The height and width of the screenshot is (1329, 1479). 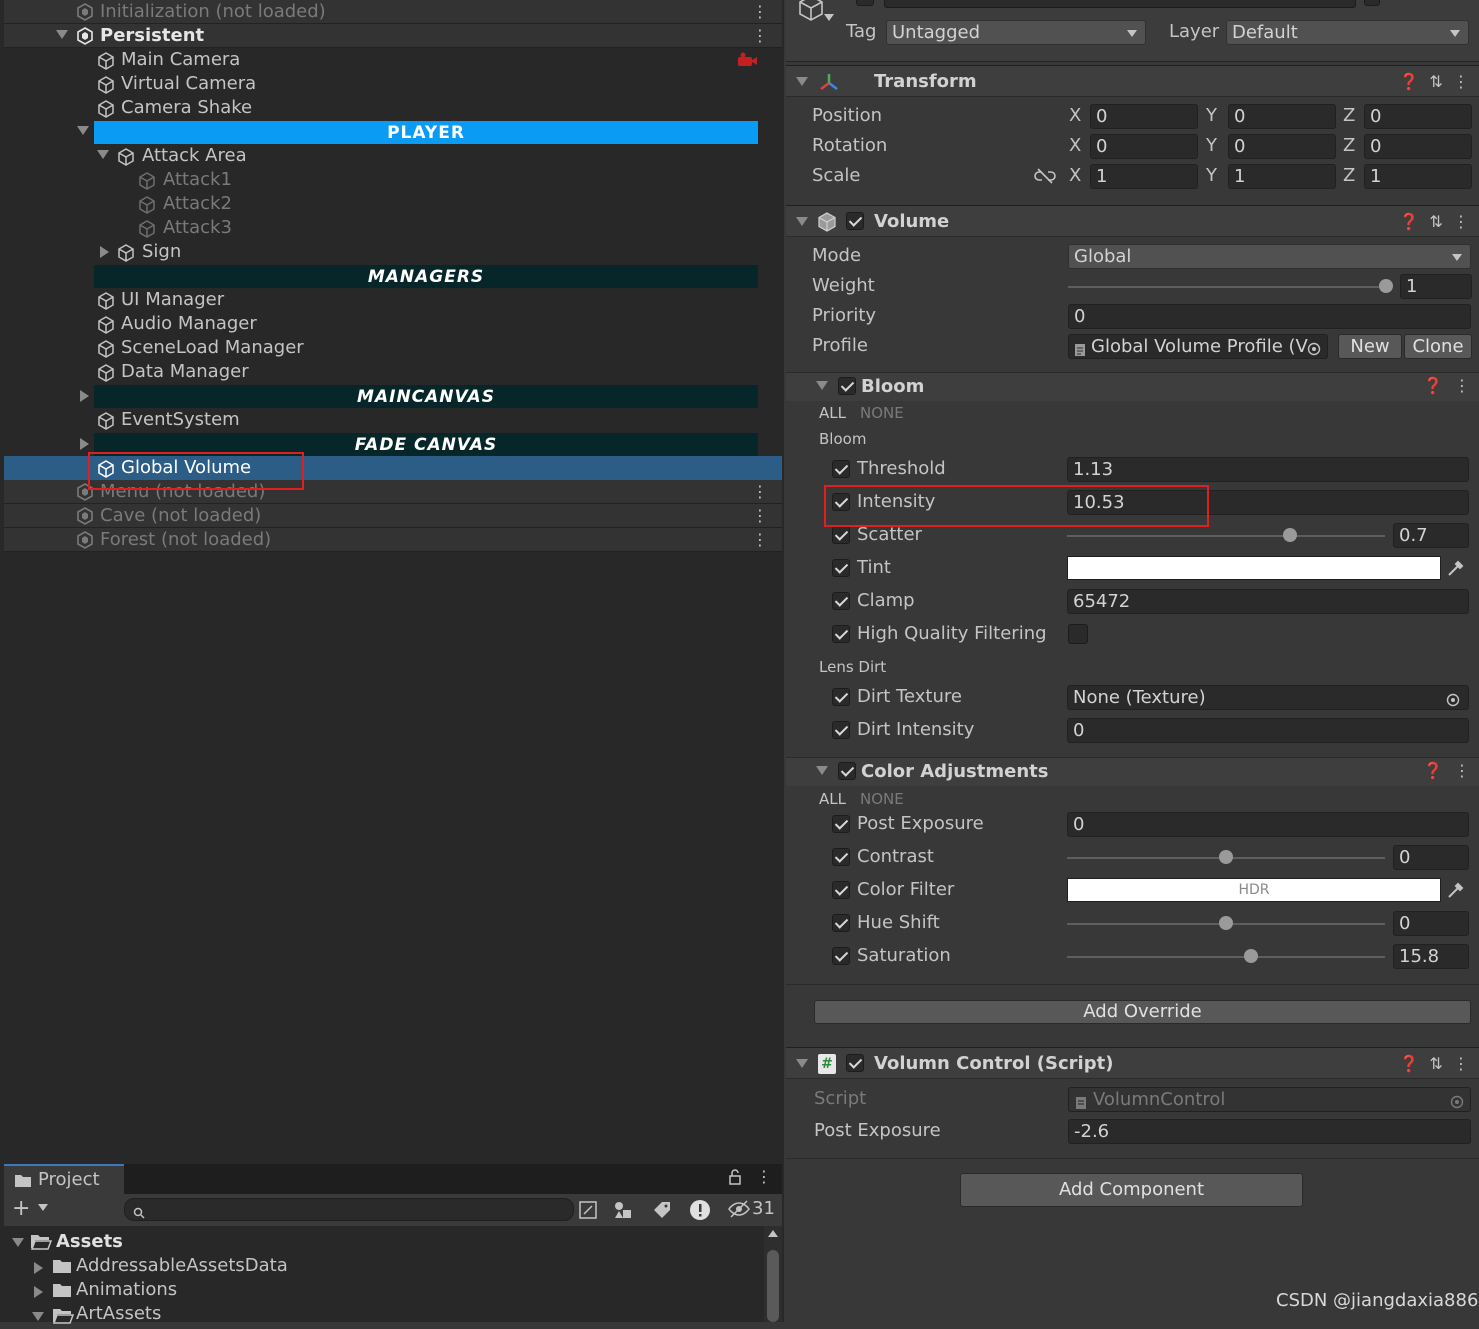 I want to click on scatter-field: 0.7, so click(x=1431, y=535).